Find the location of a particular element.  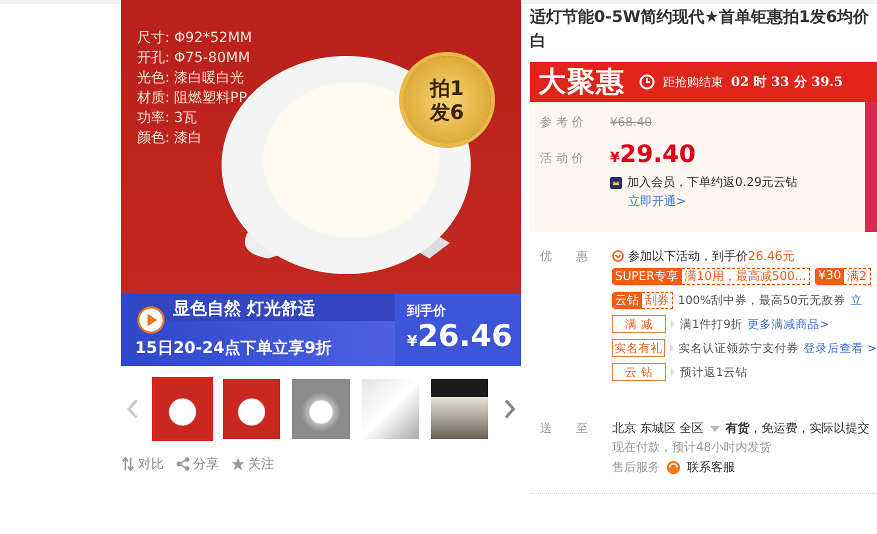

delivery-eta: 现在付款，预计48小时内发货 is located at coordinates (692, 447).